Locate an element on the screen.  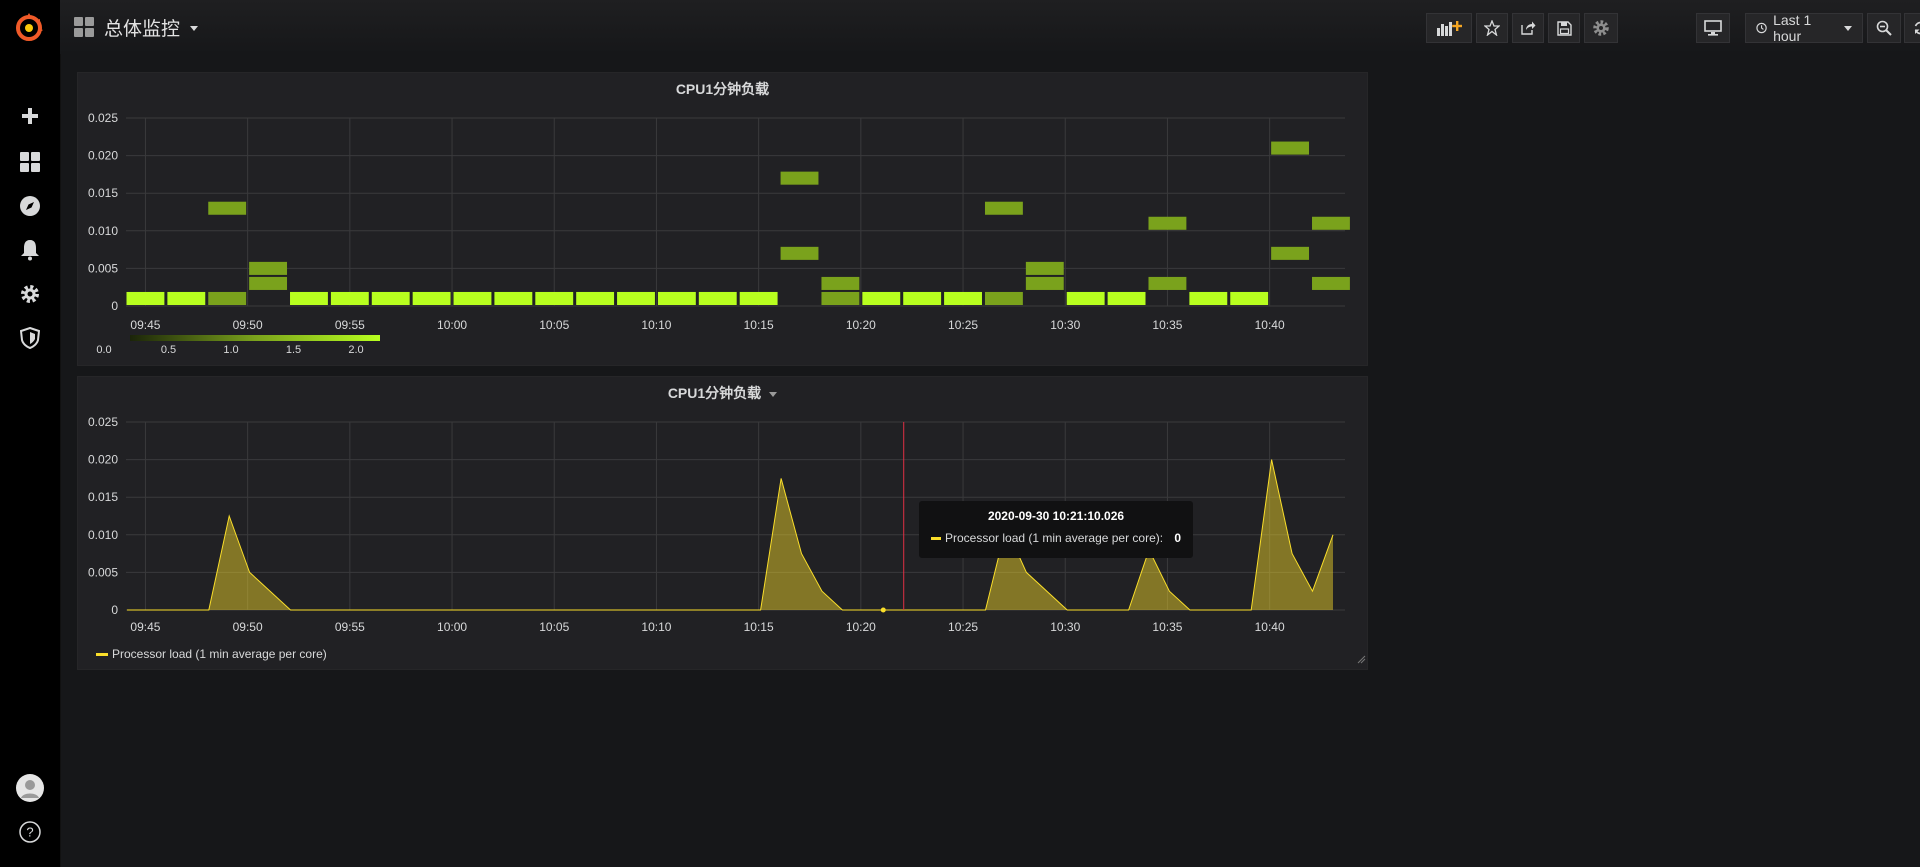
legend-label: Processor load (1 min average per core) is located at coordinates (219, 654).